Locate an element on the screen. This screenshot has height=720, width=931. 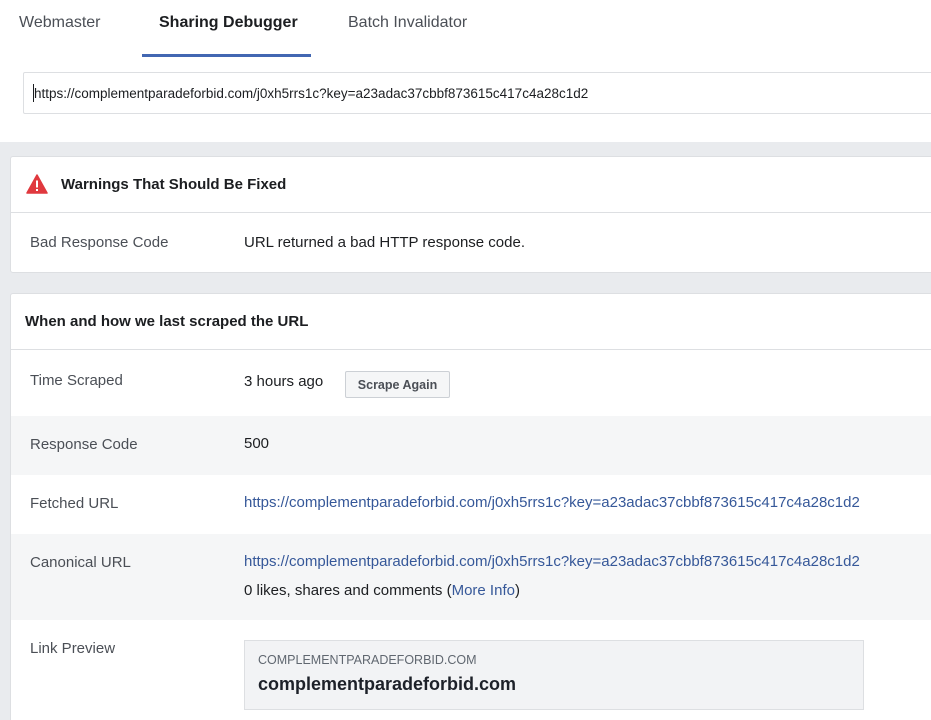
fetched-url-label: Fetched URL is located at coordinates (74, 503).